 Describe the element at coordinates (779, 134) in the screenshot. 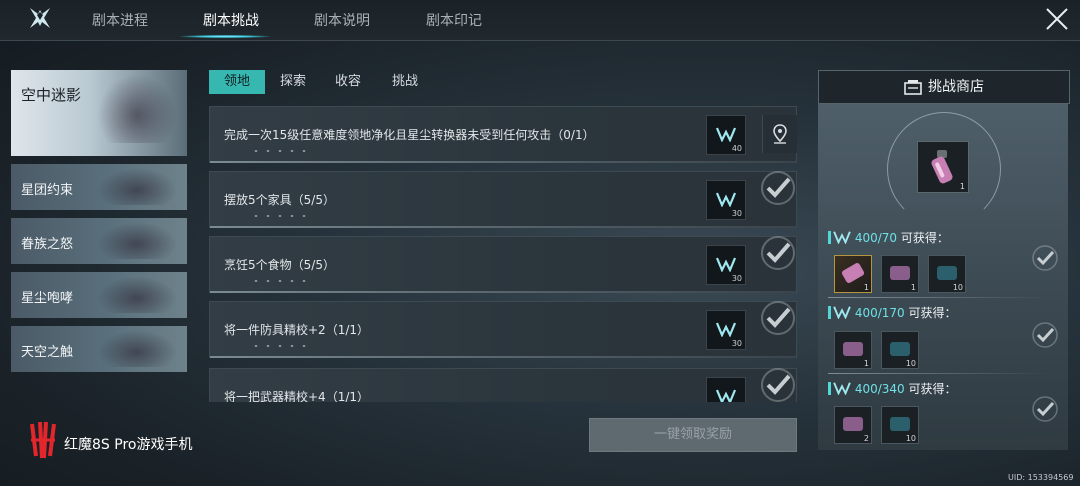

I see `location-button` at that location.